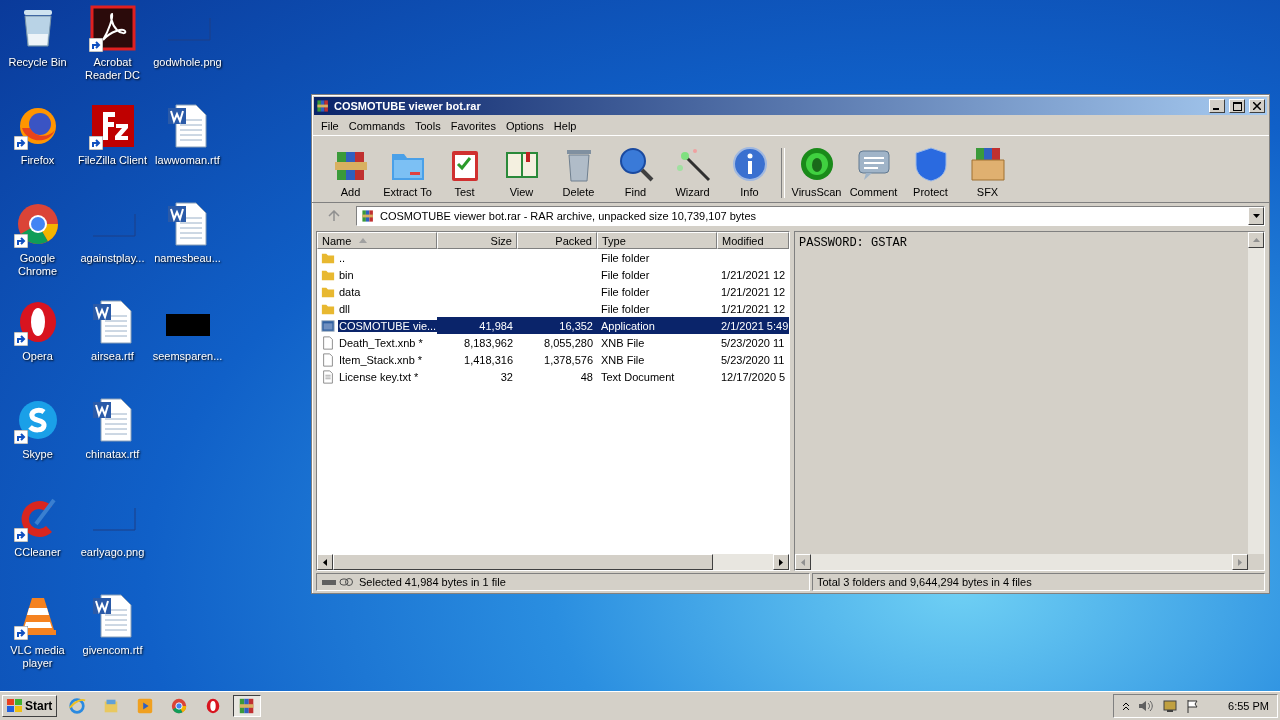 The height and width of the screenshot is (720, 1280). I want to click on column-header: Name, so click(377, 240).